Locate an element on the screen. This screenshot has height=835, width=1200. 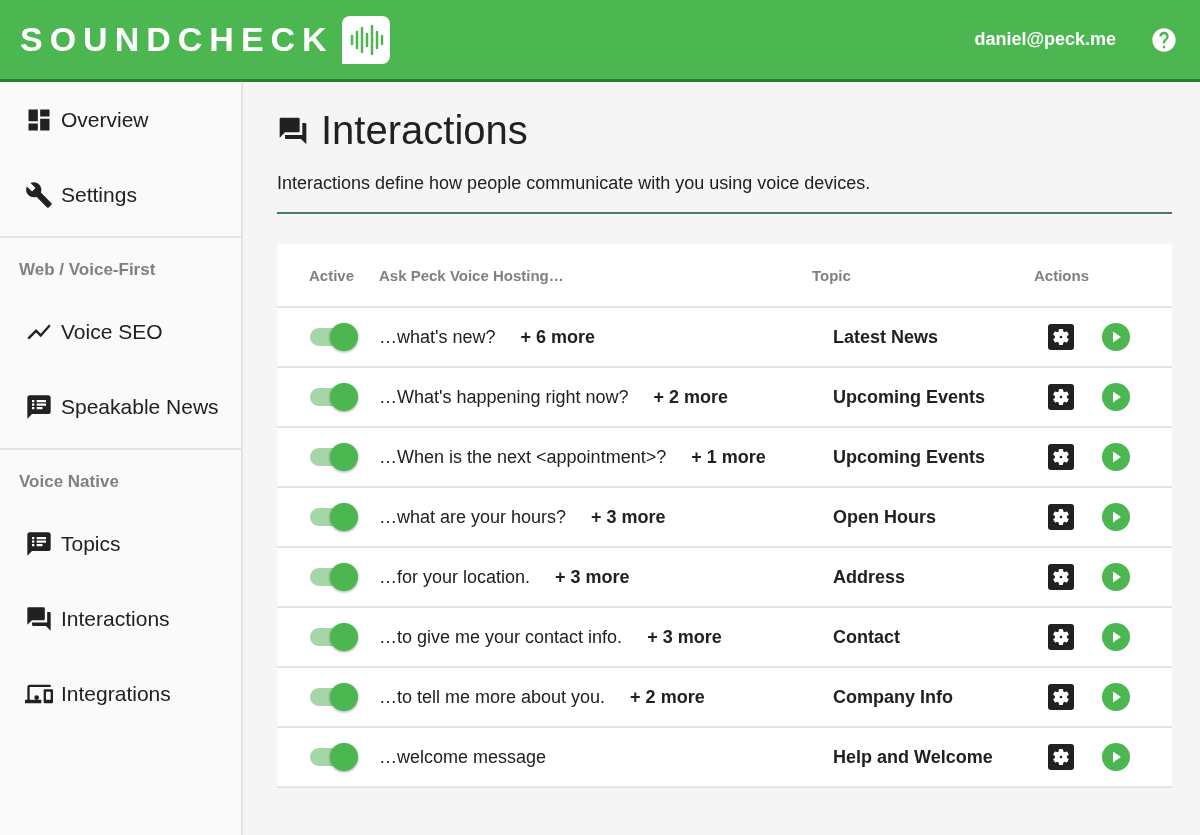
column-header: Actions is located at coordinates (1062, 275).